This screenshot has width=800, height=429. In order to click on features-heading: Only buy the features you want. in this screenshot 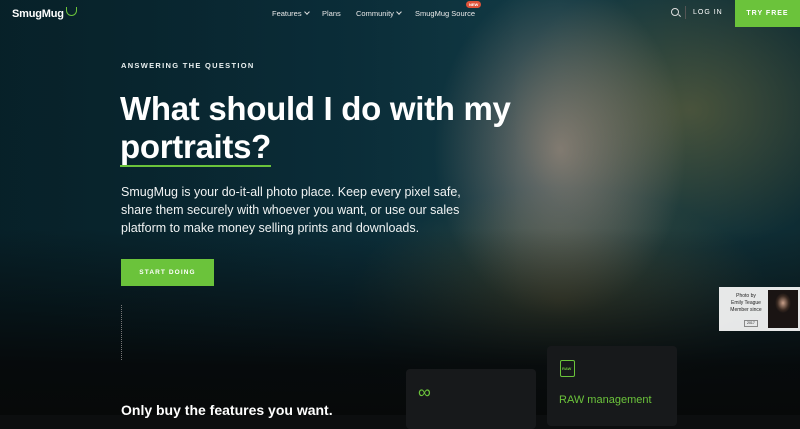, I will do `click(227, 410)`.